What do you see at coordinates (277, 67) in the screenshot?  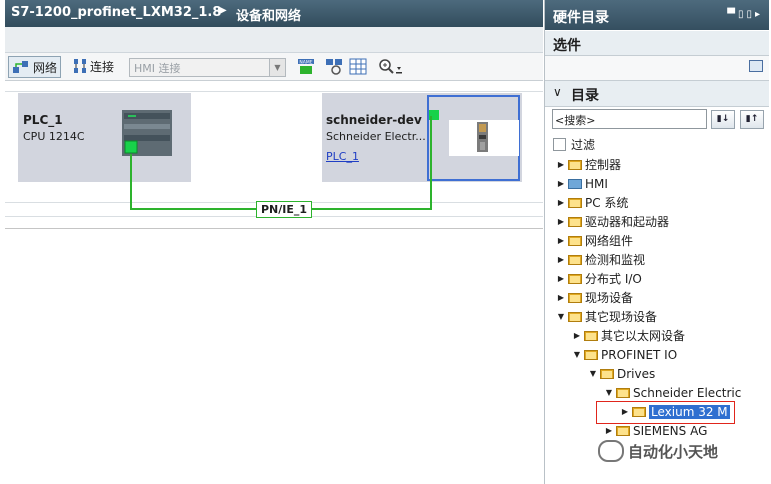 I see `chevron-down-icon: ▼` at bounding box center [277, 67].